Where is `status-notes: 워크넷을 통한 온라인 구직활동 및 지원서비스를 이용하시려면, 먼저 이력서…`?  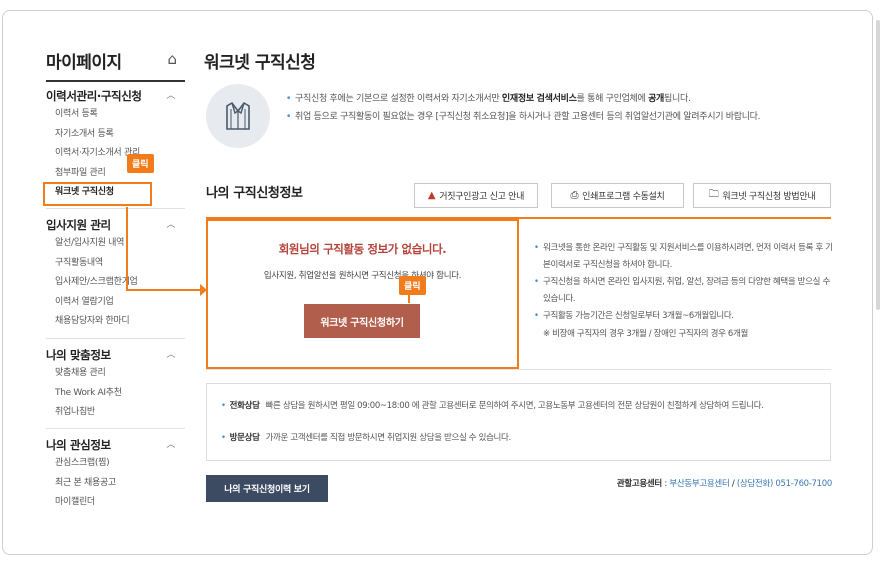 status-notes: 워크넷을 통한 온라인 구직활동 및 지원서비스를 이용하시려면, 먼저 이력서… is located at coordinates (684, 291).